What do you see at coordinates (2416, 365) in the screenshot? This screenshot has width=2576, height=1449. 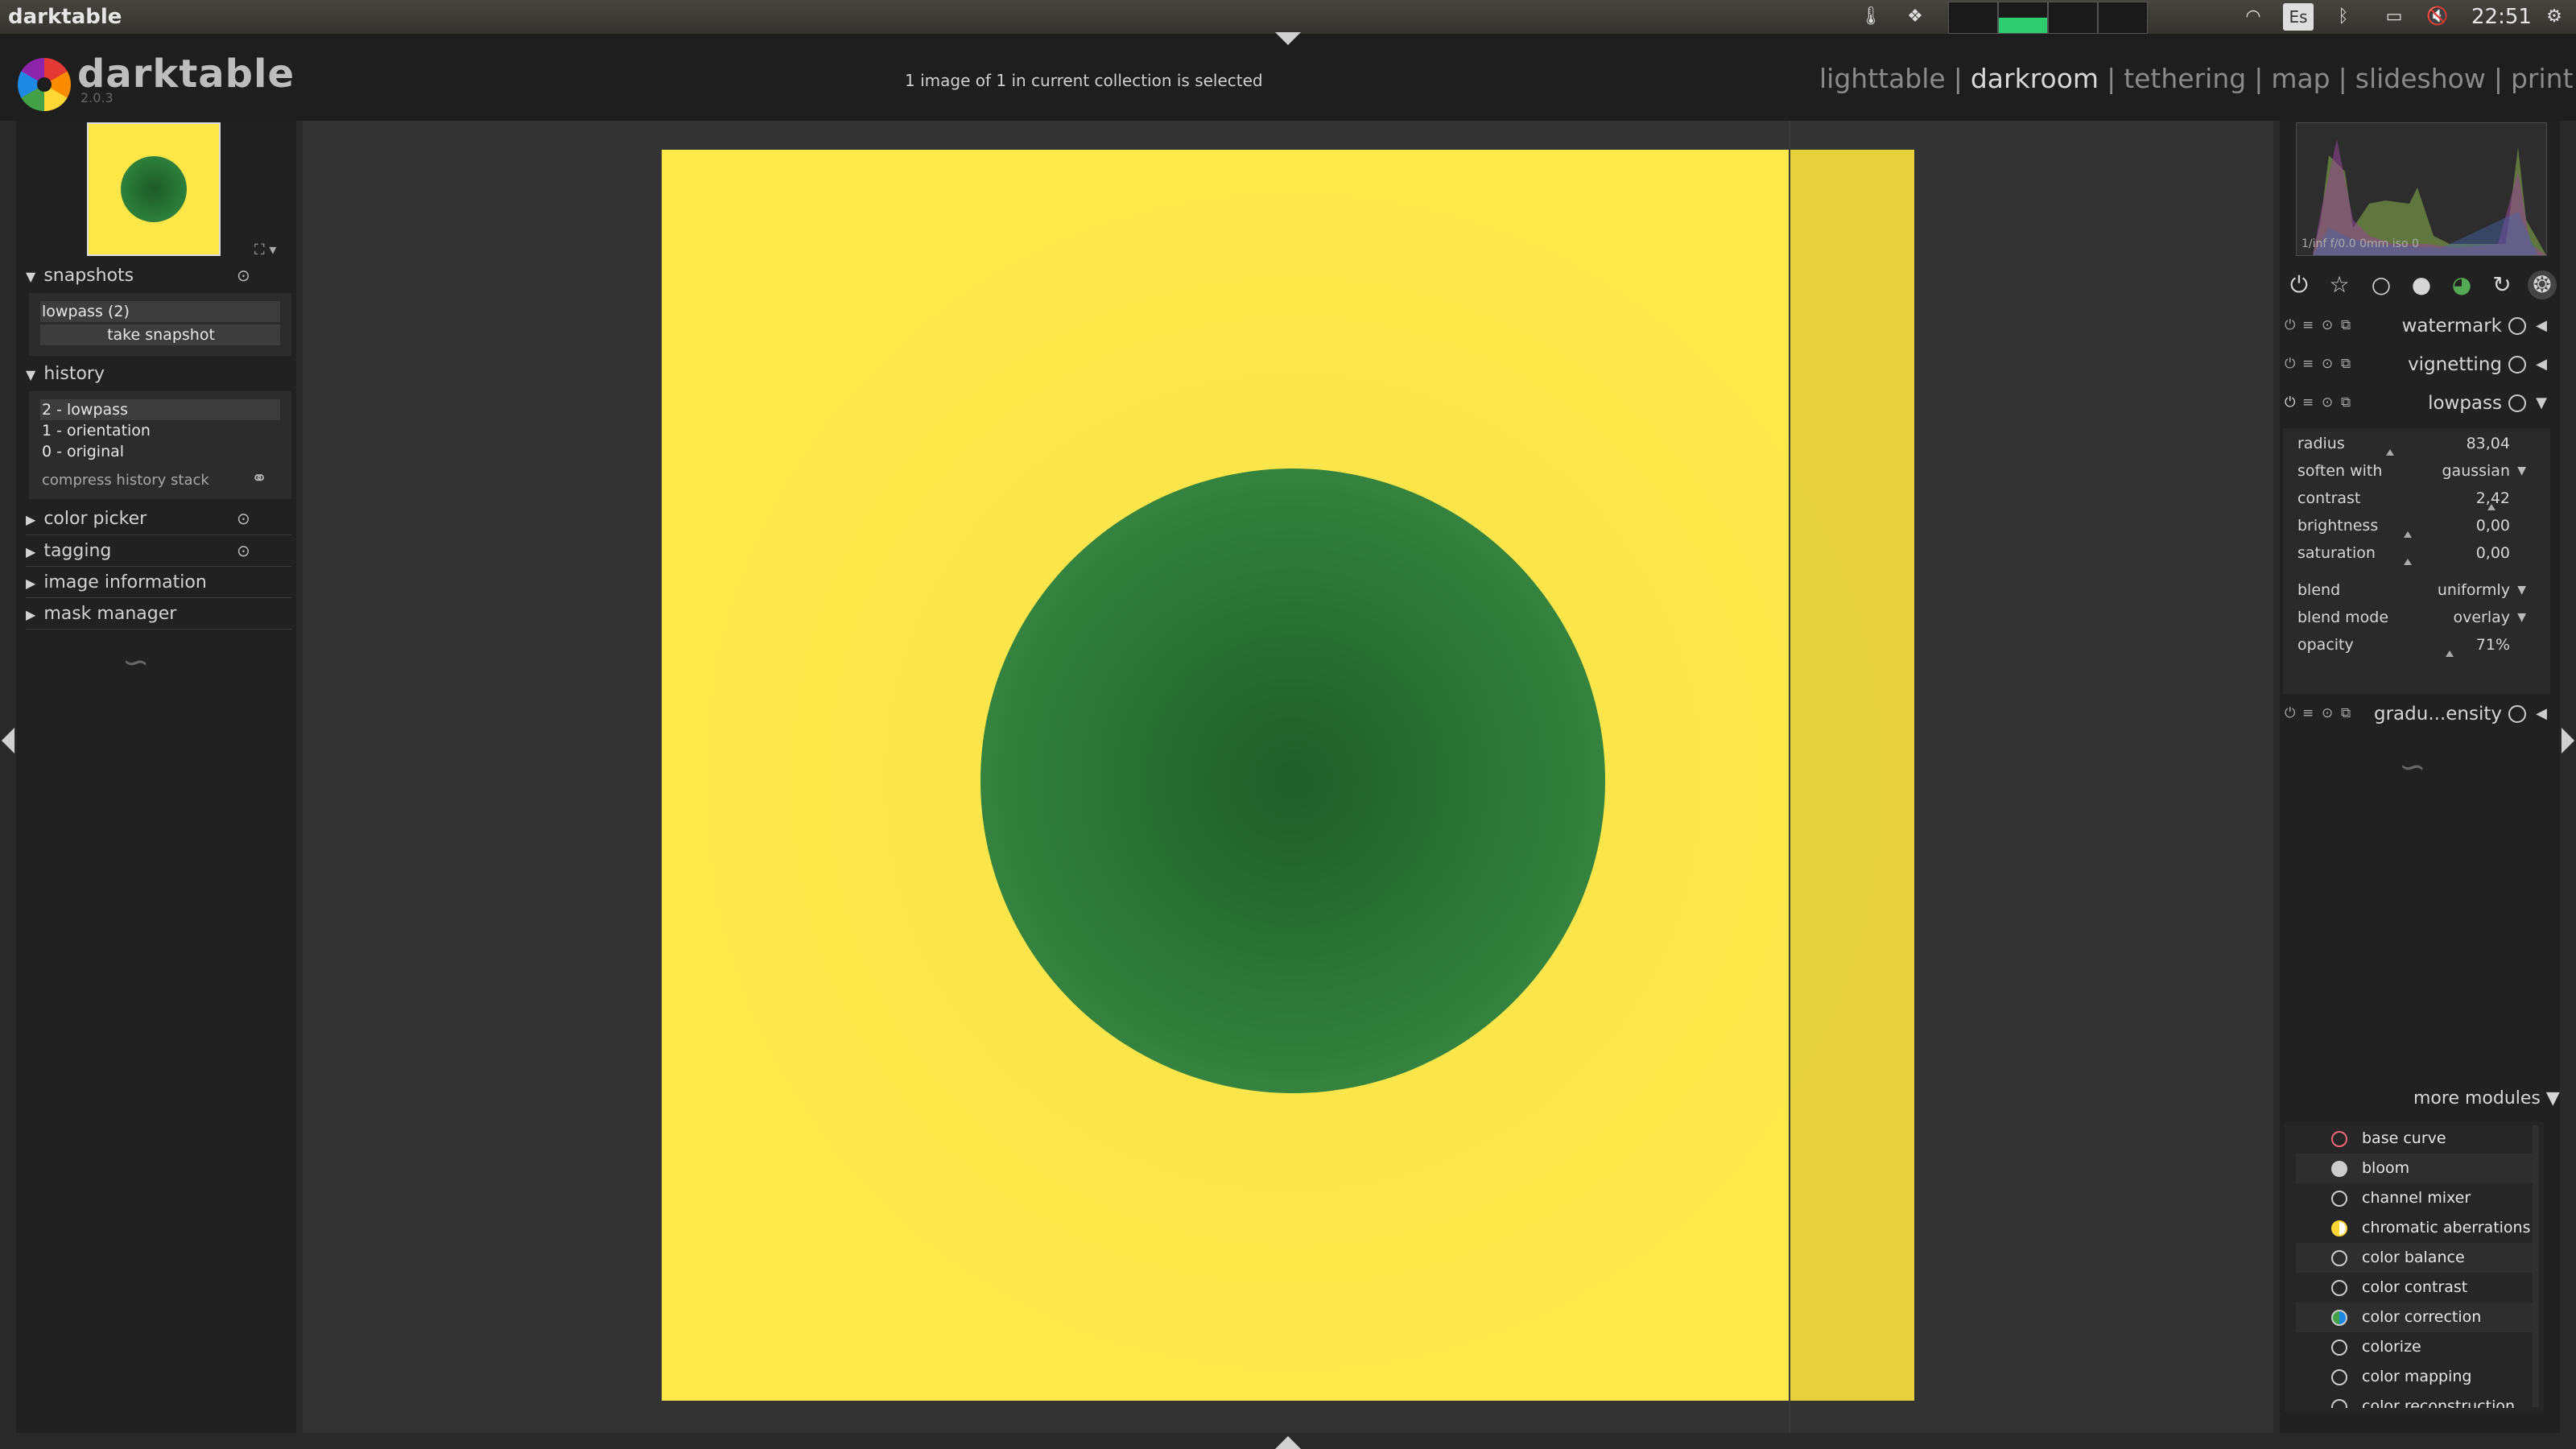 I see `module-vignetting: ⏻ ≡ ⊙ ⧉ vignetting ◀` at bounding box center [2416, 365].